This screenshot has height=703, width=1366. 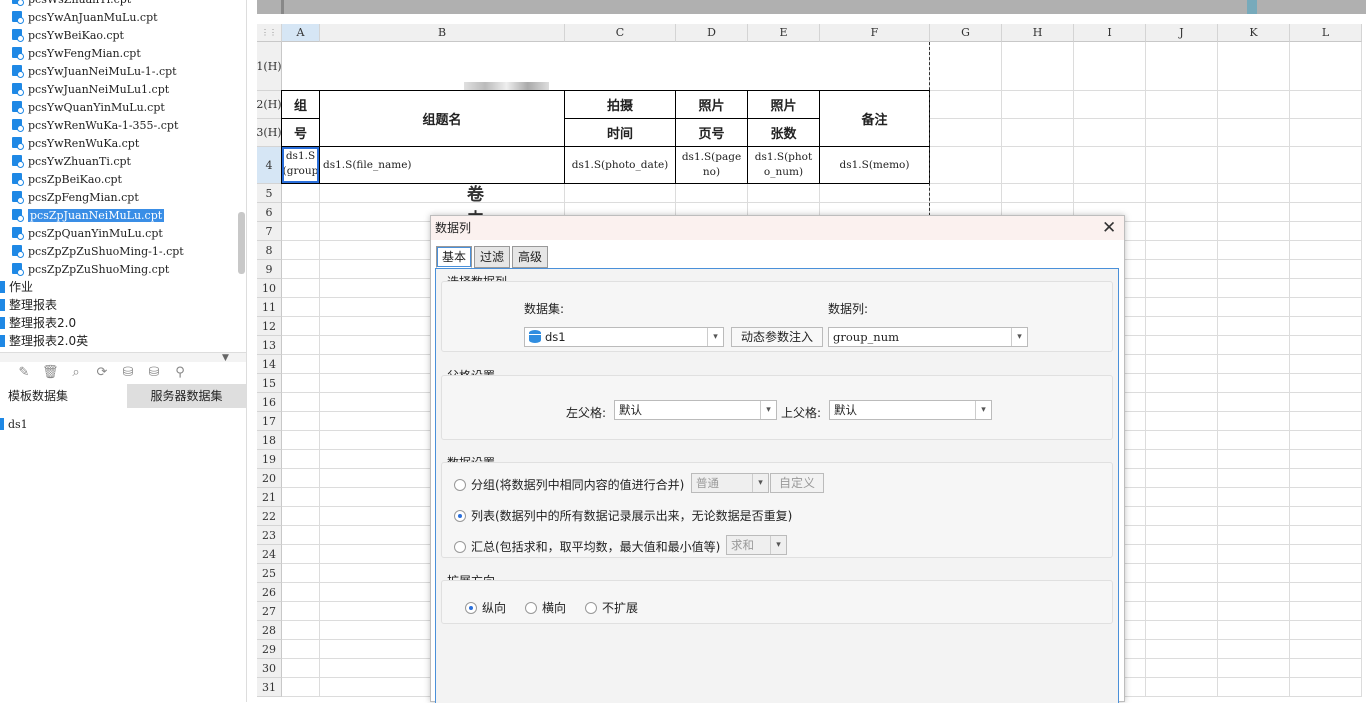 What do you see at coordinates (186, 396) in the screenshot?
I see `tab-server-dataset: 服务器数据集` at bounding box center [186, 396].